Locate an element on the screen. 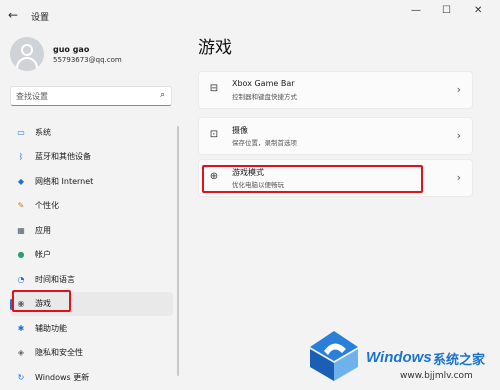 The image size is (500, 390). watermark-brand: Windows is located at coordinates (399, 357).